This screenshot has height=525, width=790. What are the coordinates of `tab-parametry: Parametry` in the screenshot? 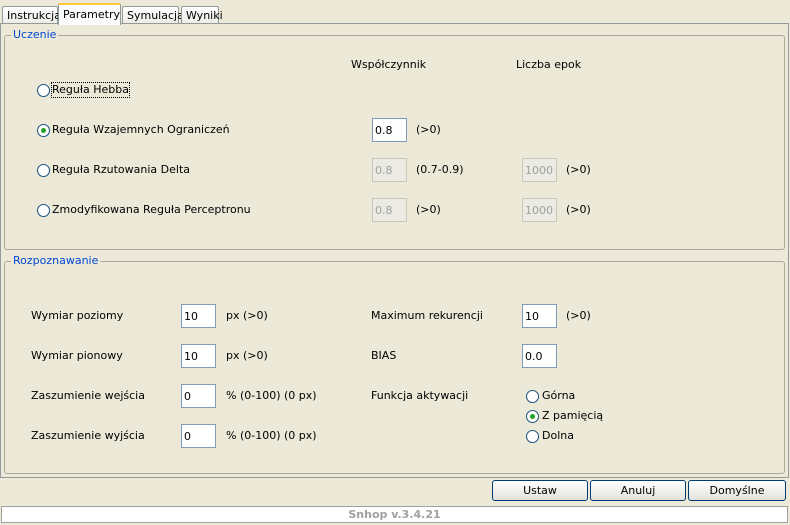 It's located at (89, 14).